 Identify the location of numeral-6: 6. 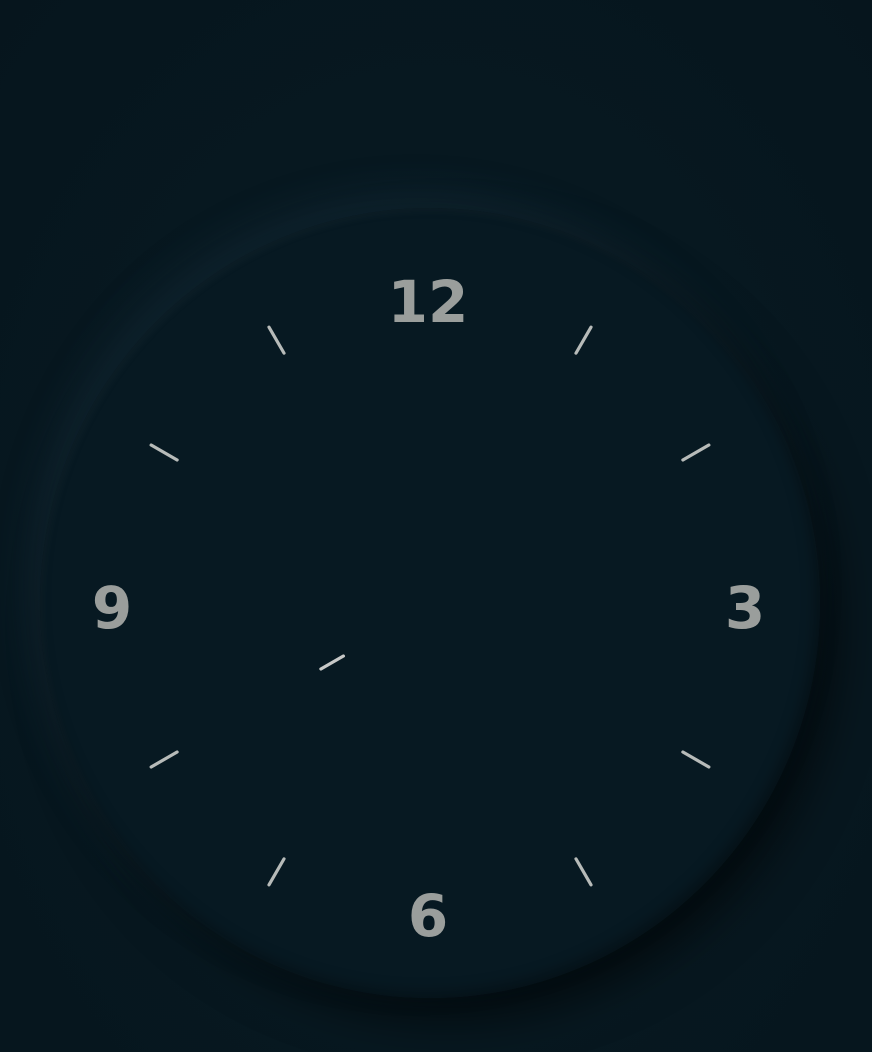
(428, 916).